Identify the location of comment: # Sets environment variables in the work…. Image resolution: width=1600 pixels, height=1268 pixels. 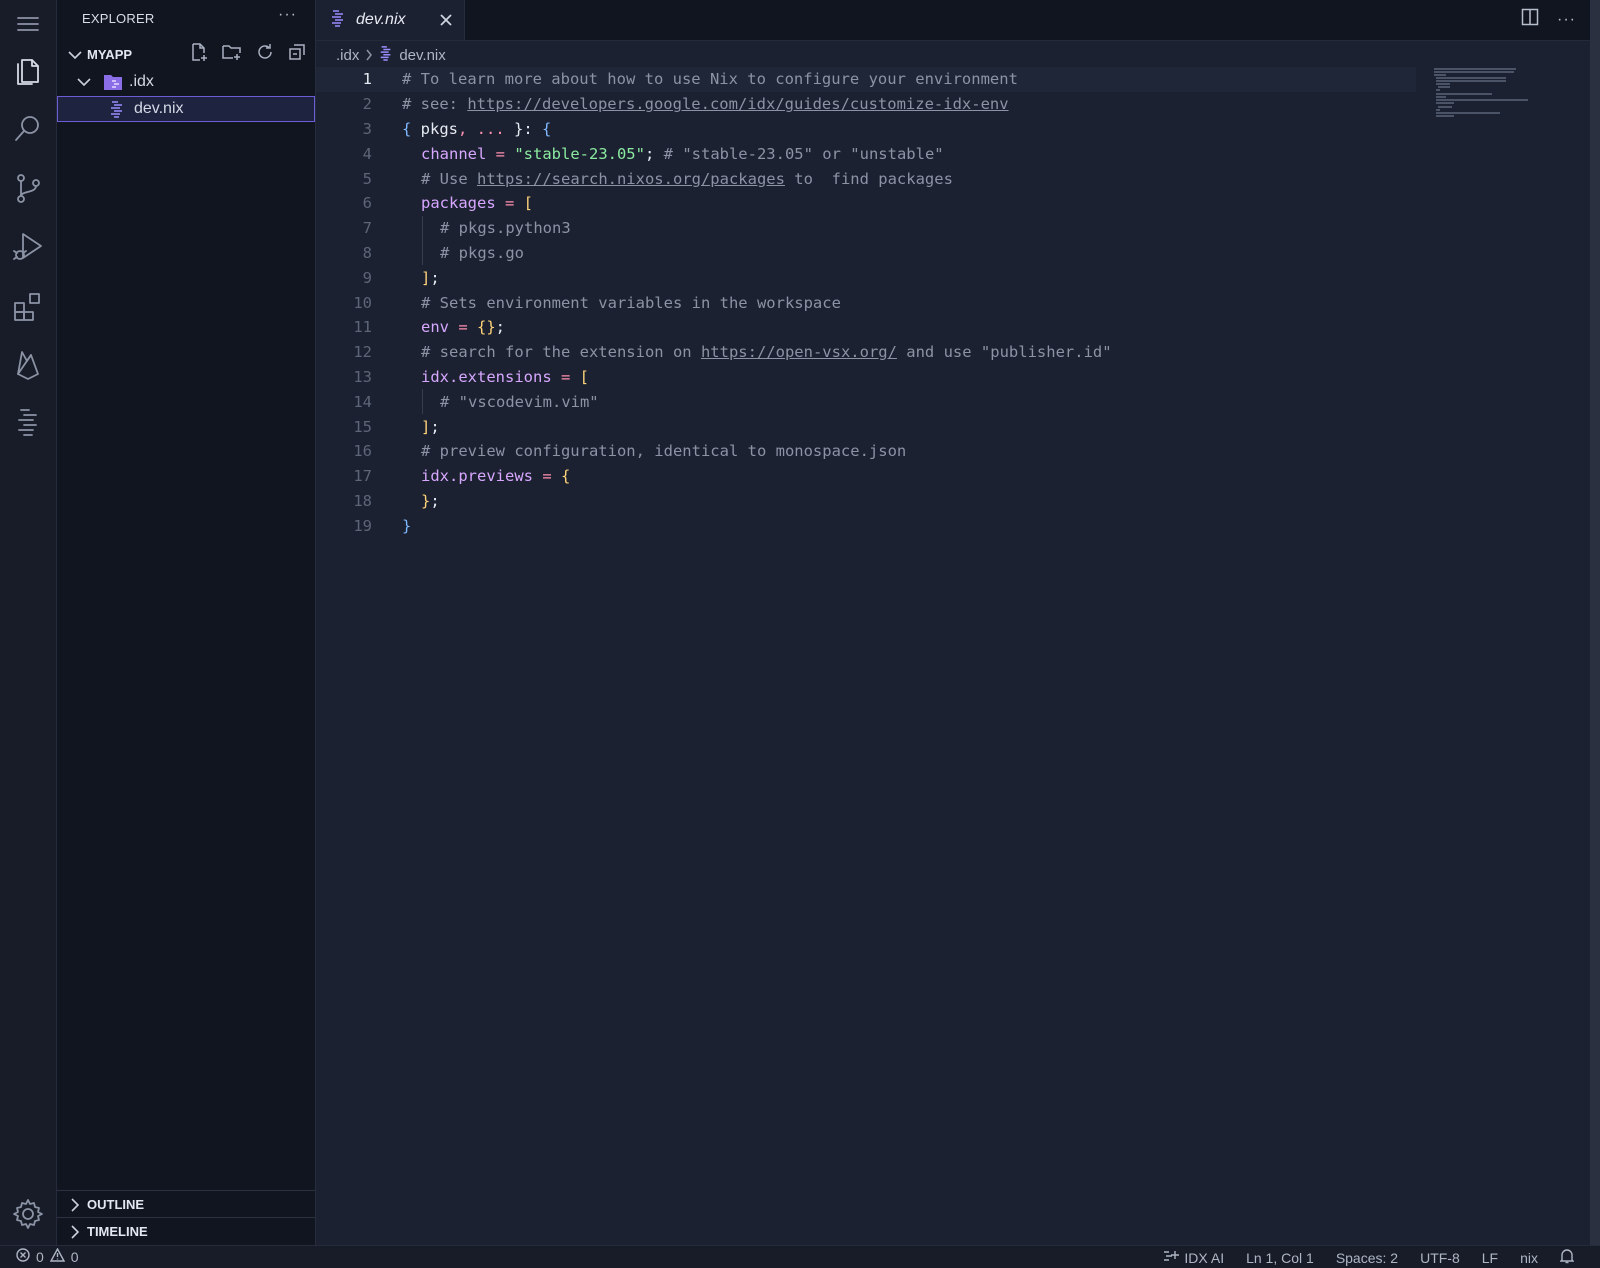
(631, 302).